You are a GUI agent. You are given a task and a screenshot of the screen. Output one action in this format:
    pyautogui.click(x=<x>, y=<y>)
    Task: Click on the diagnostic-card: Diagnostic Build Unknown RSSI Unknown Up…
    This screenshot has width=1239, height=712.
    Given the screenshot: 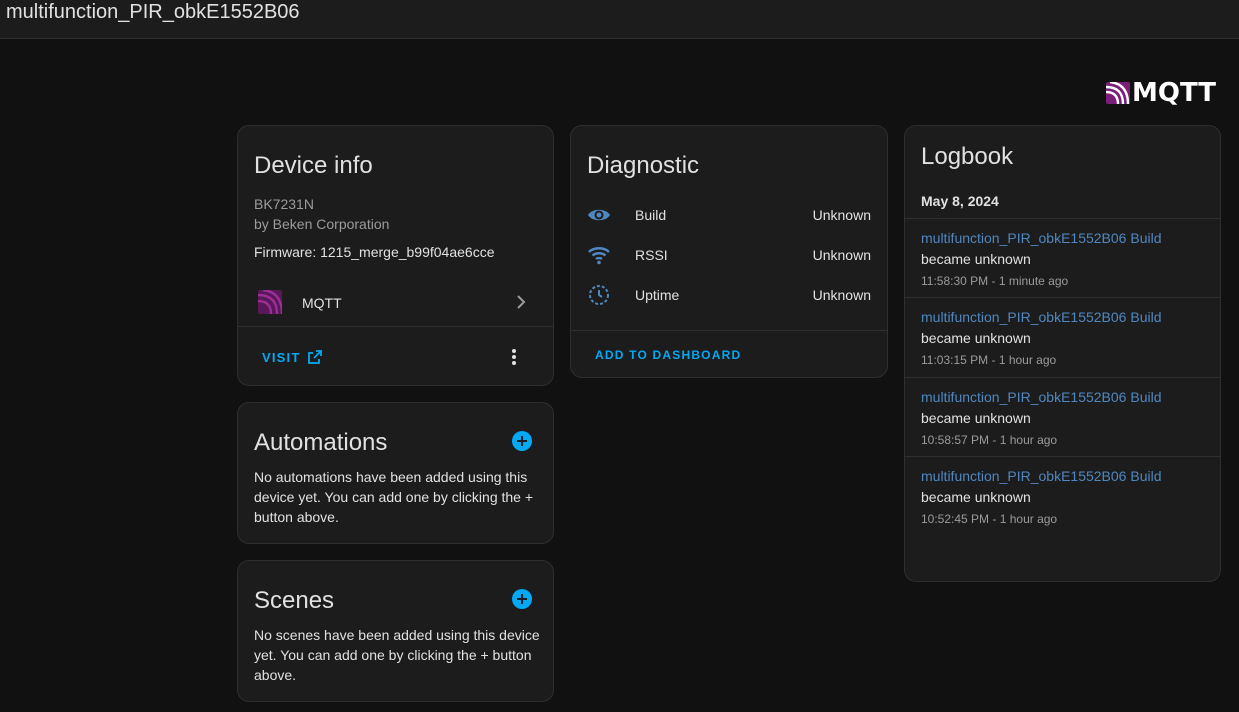 What is the action you would take?
    pyautogui.click(x=729, y=251)
    